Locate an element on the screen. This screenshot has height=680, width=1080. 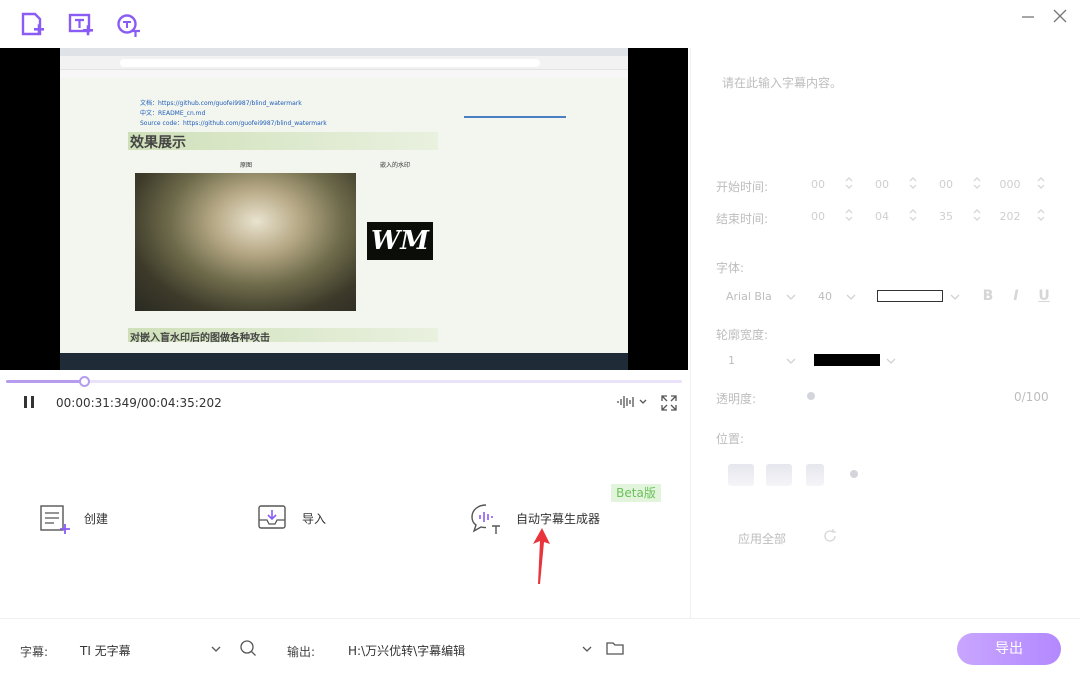
audio-waveform-button is located at coordinates (633, 402).